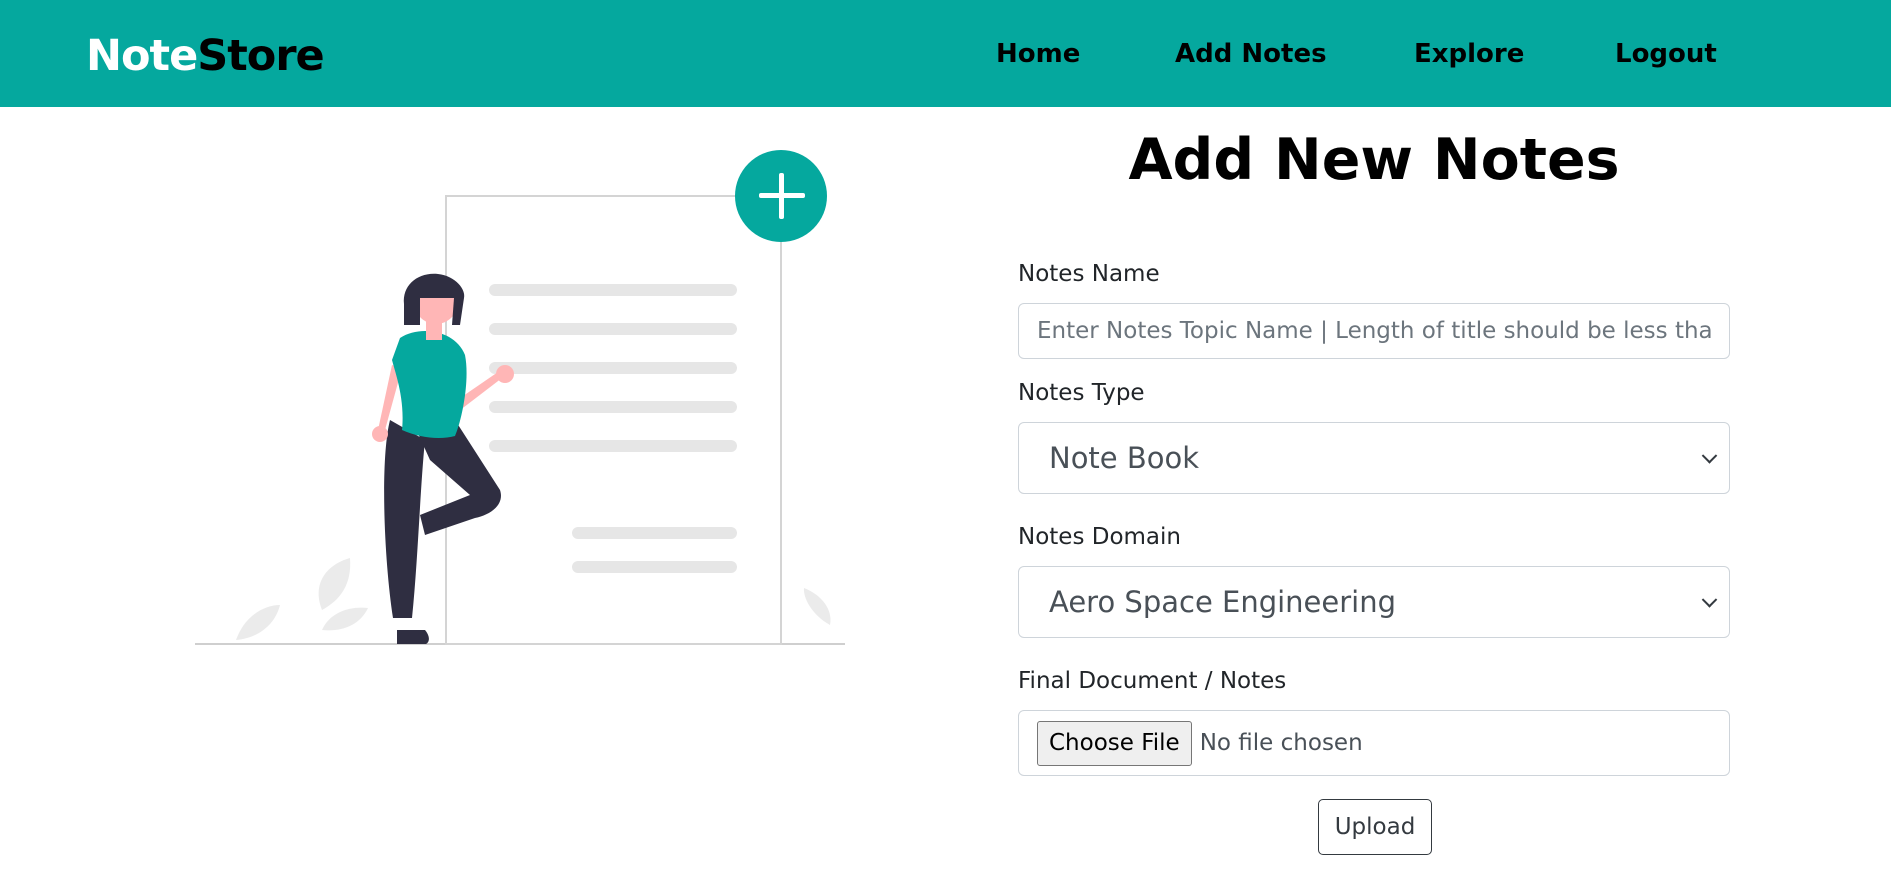 Image resolution: width=1891 pixels, height=885 pixels. I want to click on brand-logo: NoteStore, so click(205, 56).